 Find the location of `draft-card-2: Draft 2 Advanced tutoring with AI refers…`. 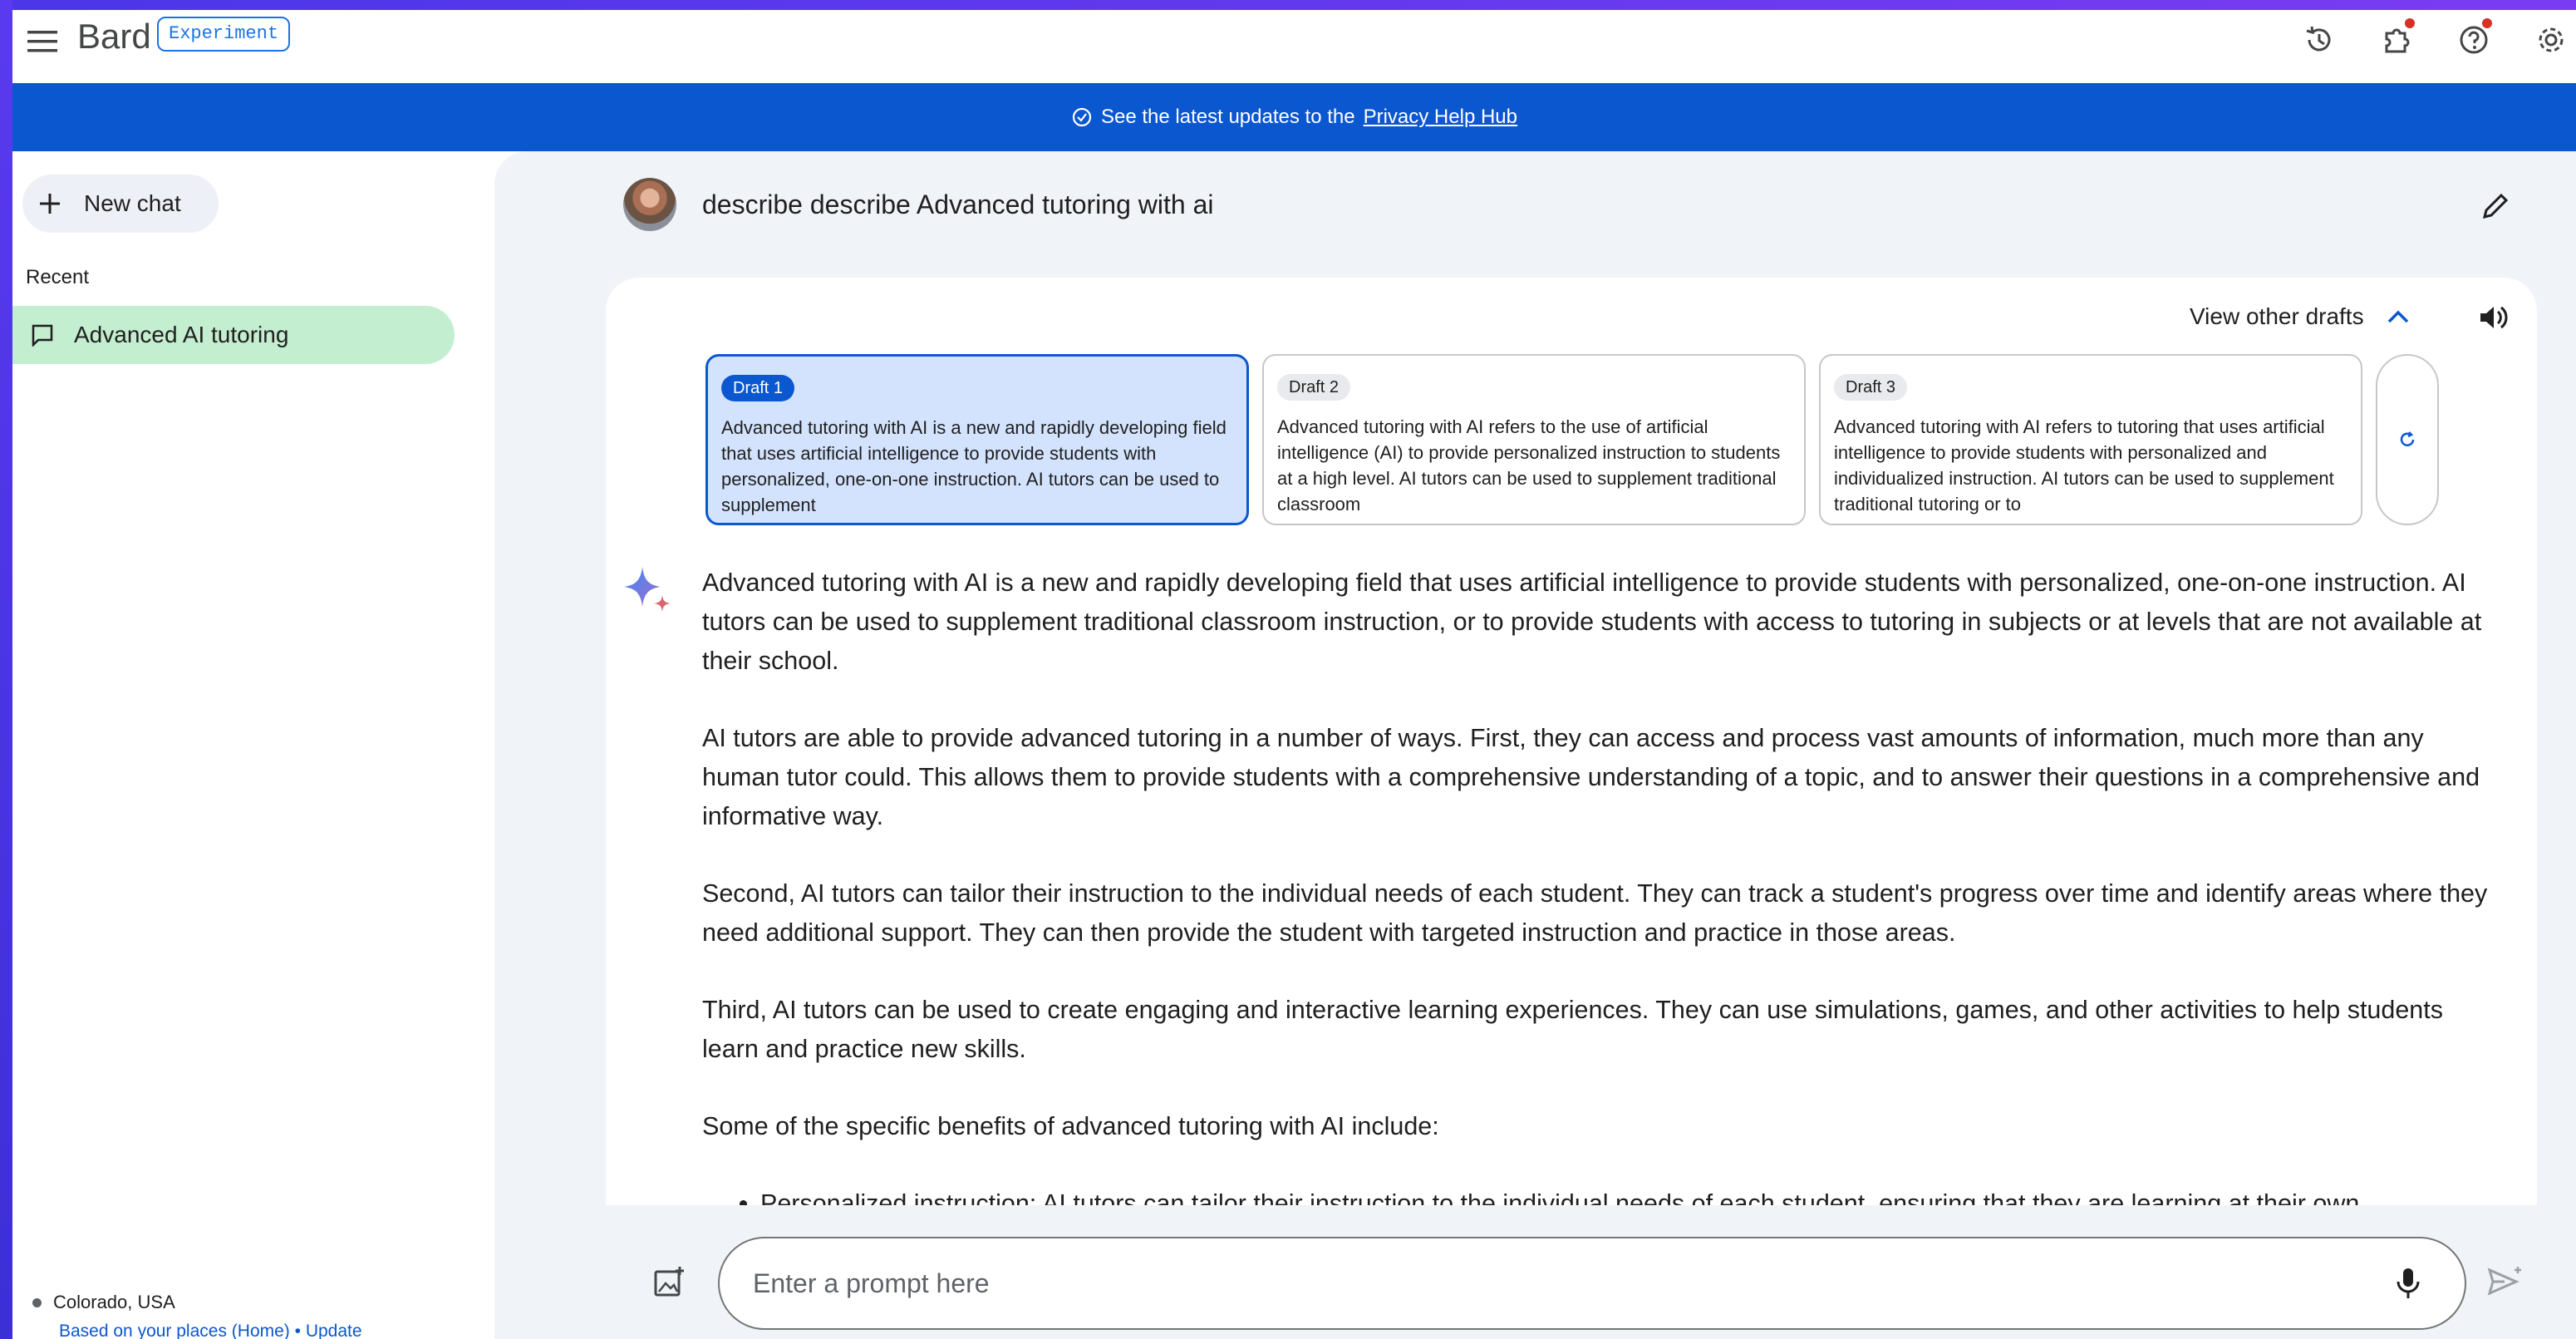

draft-card-2: Draft 2 Advanced tutoring with AI refers… is located at coordinates (1534, 439).